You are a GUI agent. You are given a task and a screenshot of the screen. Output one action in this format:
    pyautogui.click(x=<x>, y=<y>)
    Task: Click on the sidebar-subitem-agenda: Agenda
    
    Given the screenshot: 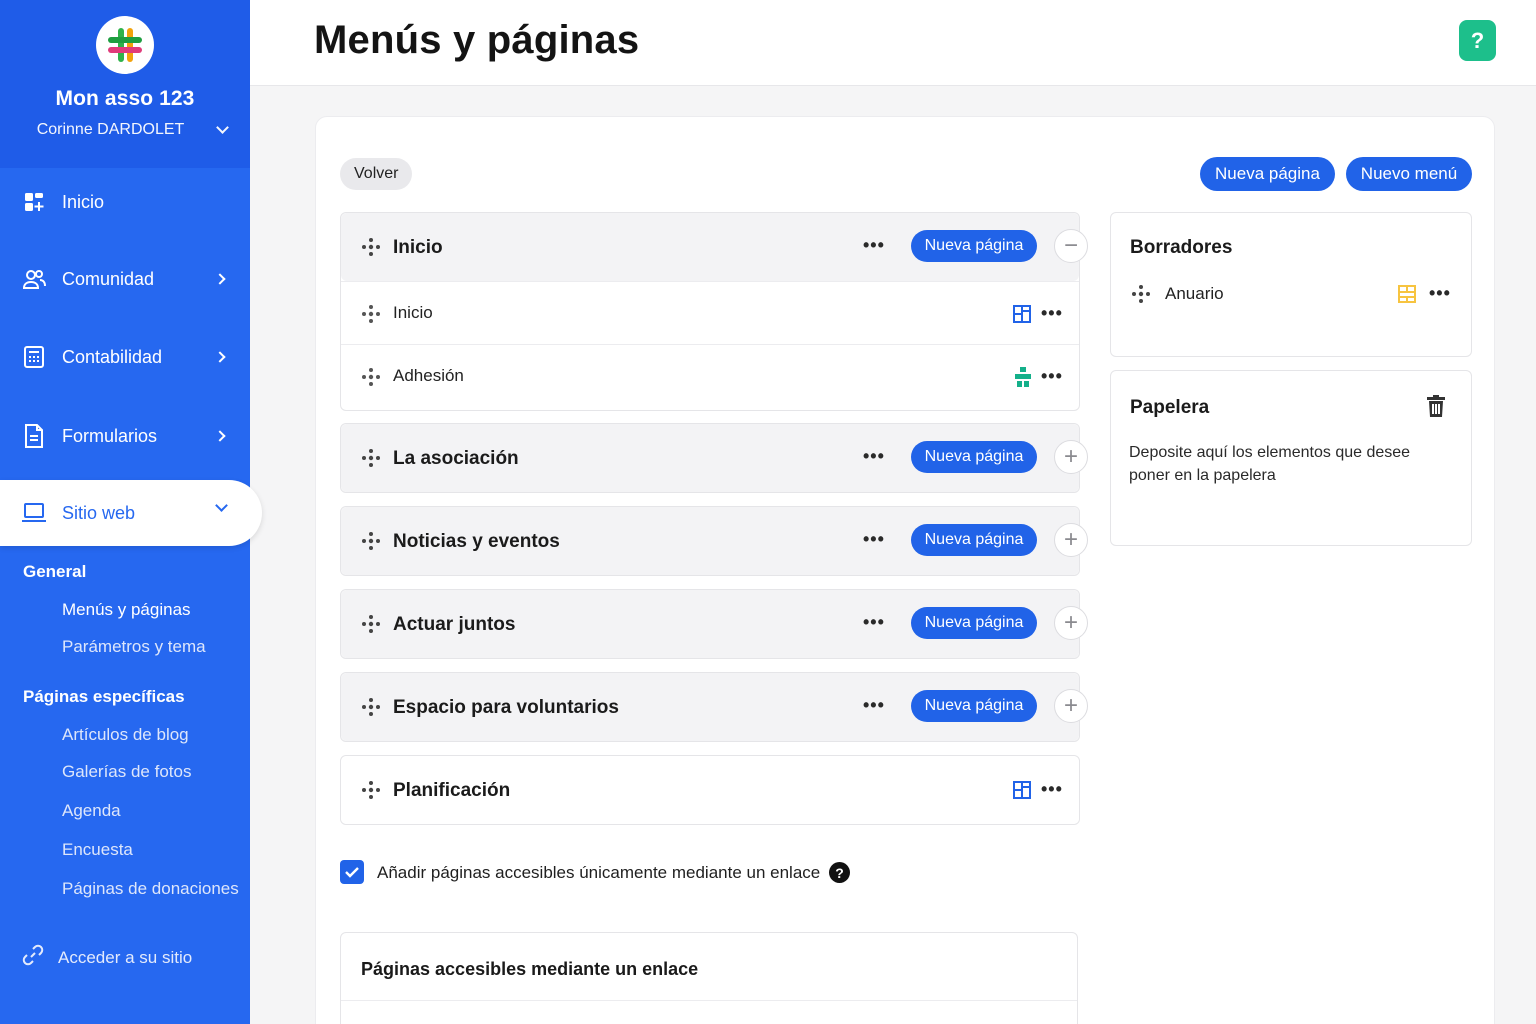 What is the action you would take?
    pyautogui.click(x=91, y=811)
    